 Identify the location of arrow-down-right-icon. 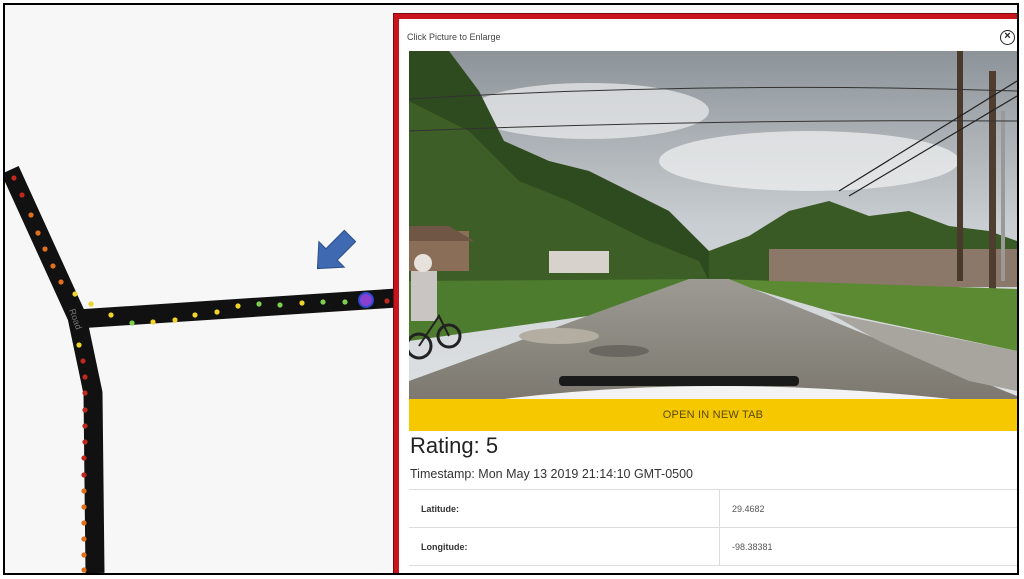
(336, 249).